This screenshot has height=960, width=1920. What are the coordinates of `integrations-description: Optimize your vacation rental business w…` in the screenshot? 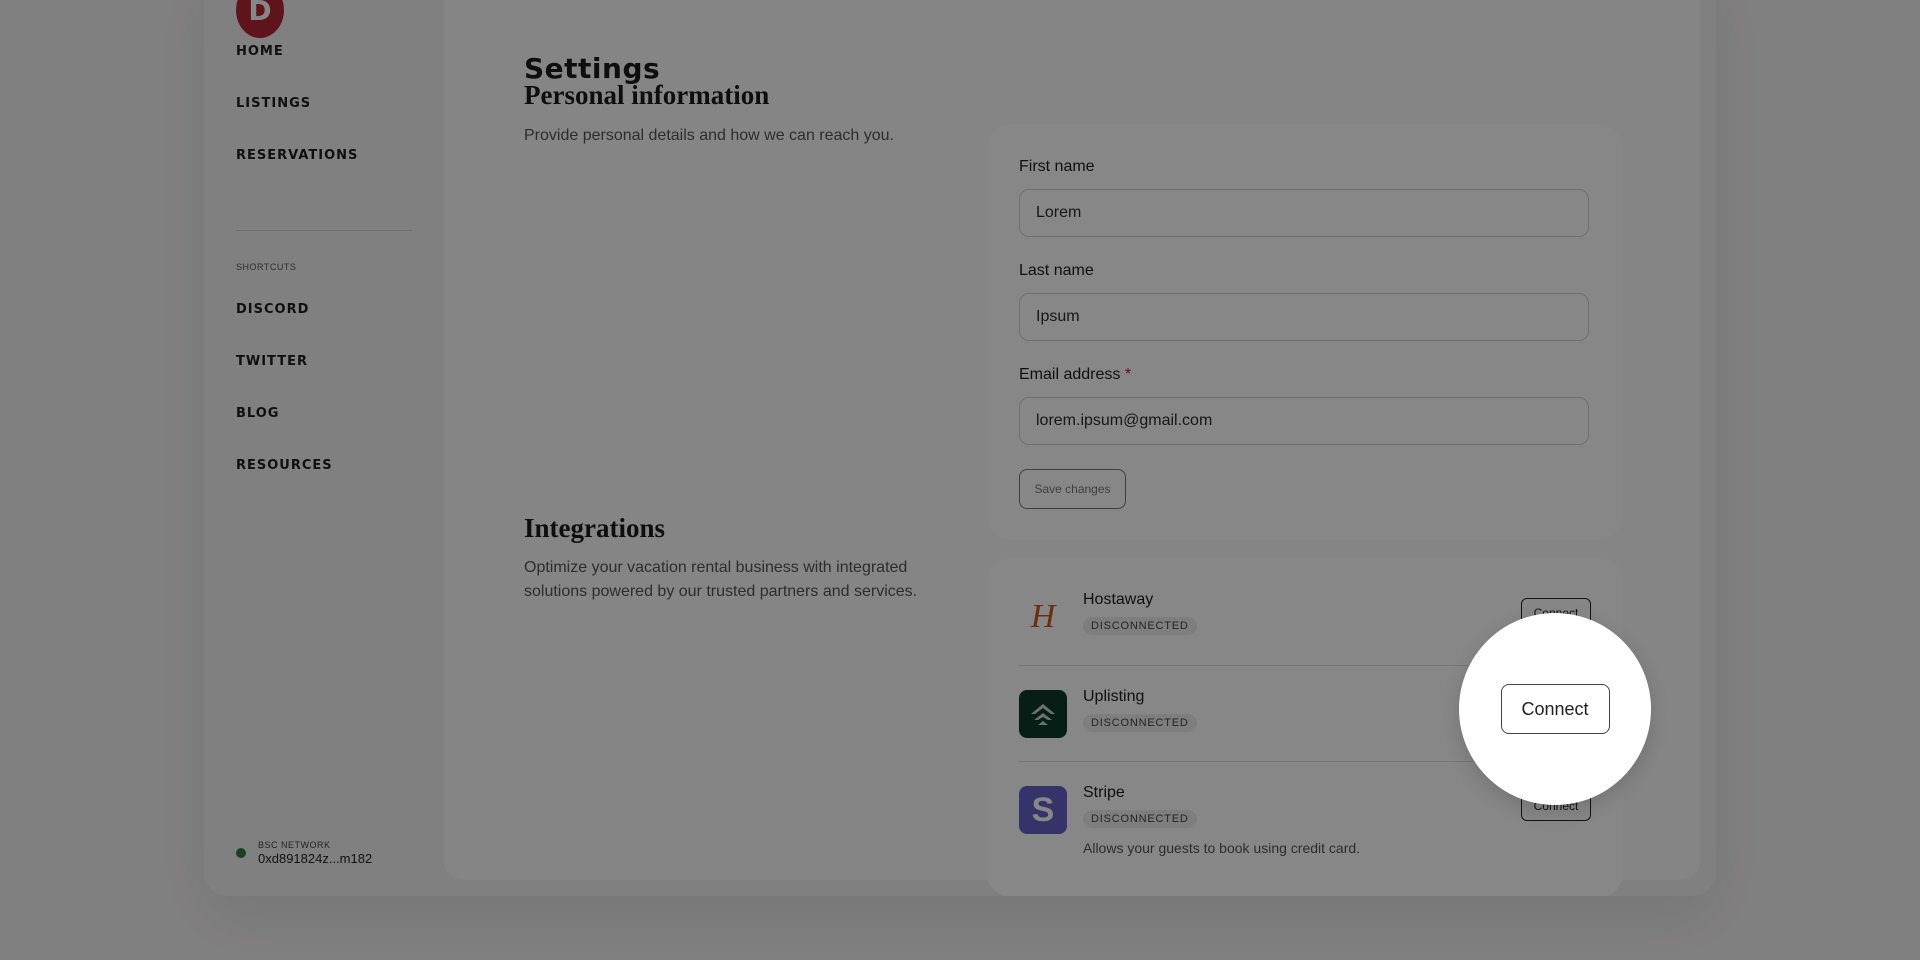 It's located at (721, 579).